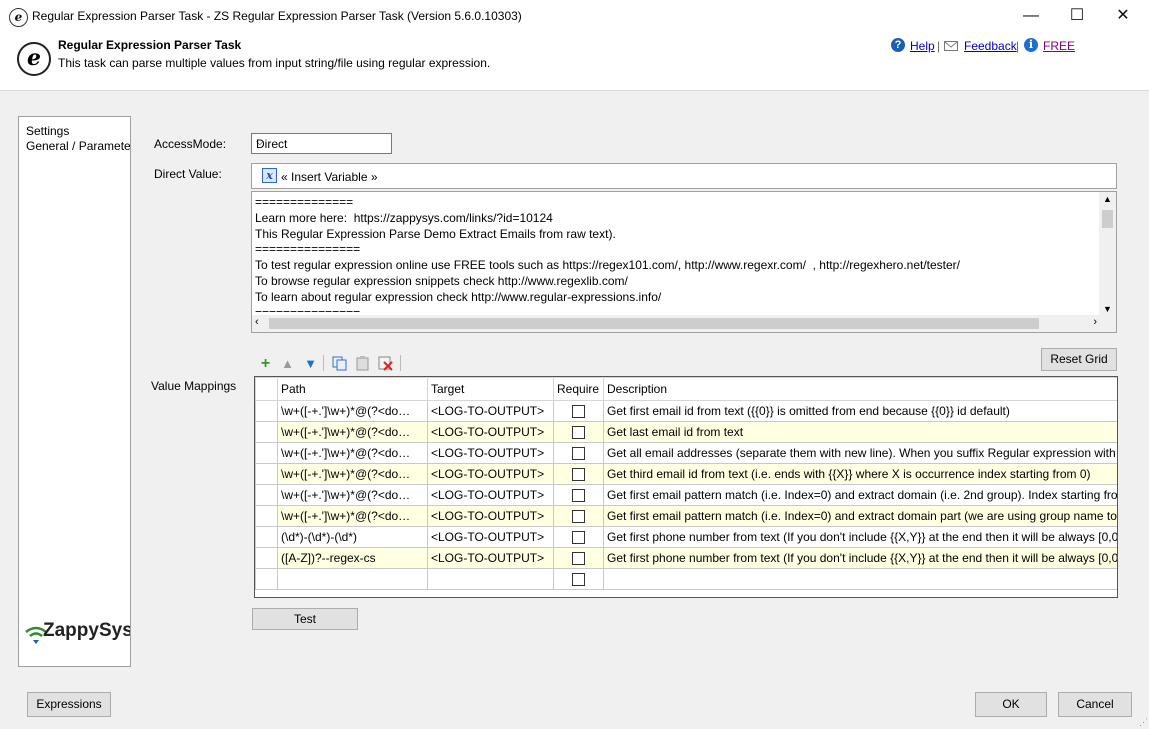 Image resolution: width=1149 pixels, height=729 pixels. What do you see at coordinates (352, 558) in the screenshot?
I see `cell-path: ([A-Z])?--regex-cs` at bounding box center [352, 558].